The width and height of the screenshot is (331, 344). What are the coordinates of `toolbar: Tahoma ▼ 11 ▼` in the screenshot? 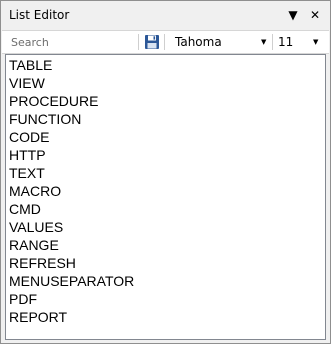 It's located at (165, 42).